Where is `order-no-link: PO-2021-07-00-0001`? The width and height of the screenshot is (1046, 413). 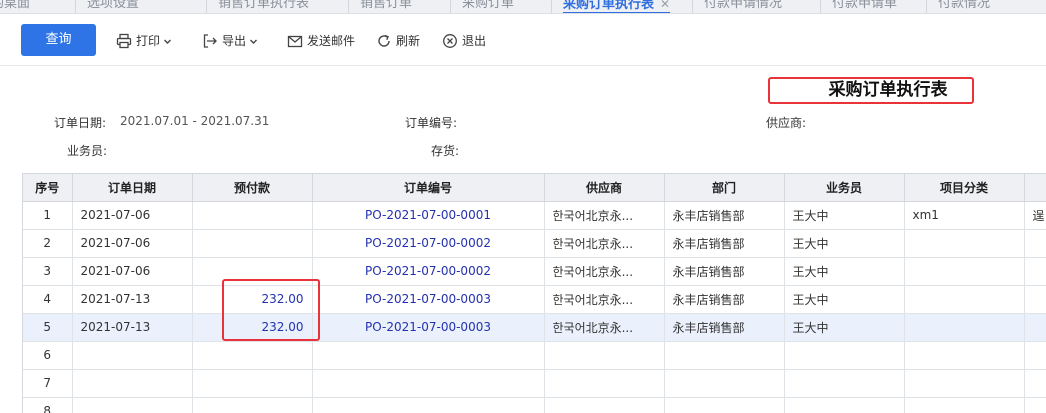 order-no-link: PO-2021-07-00-0001 is located at coordinates (428, 215).